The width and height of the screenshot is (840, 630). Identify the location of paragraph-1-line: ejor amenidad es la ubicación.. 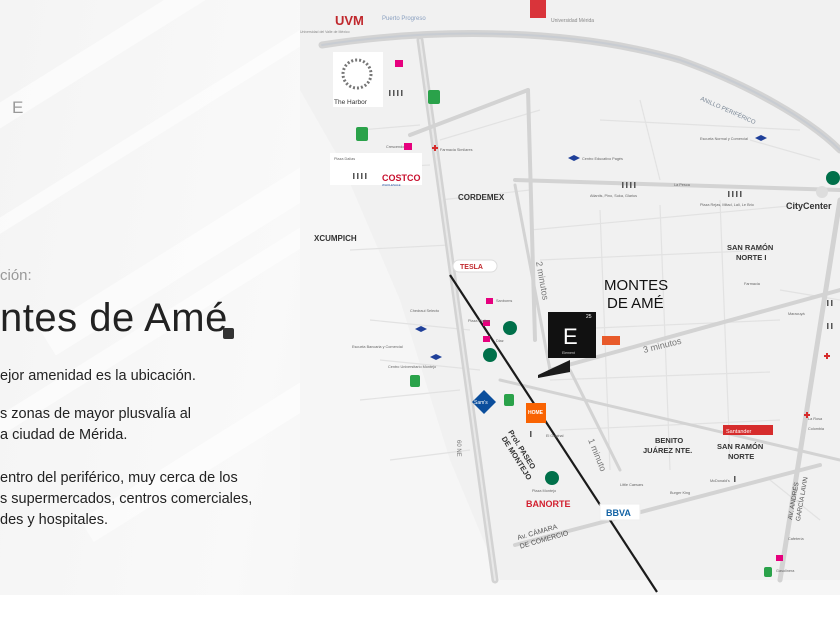
(98, 376).